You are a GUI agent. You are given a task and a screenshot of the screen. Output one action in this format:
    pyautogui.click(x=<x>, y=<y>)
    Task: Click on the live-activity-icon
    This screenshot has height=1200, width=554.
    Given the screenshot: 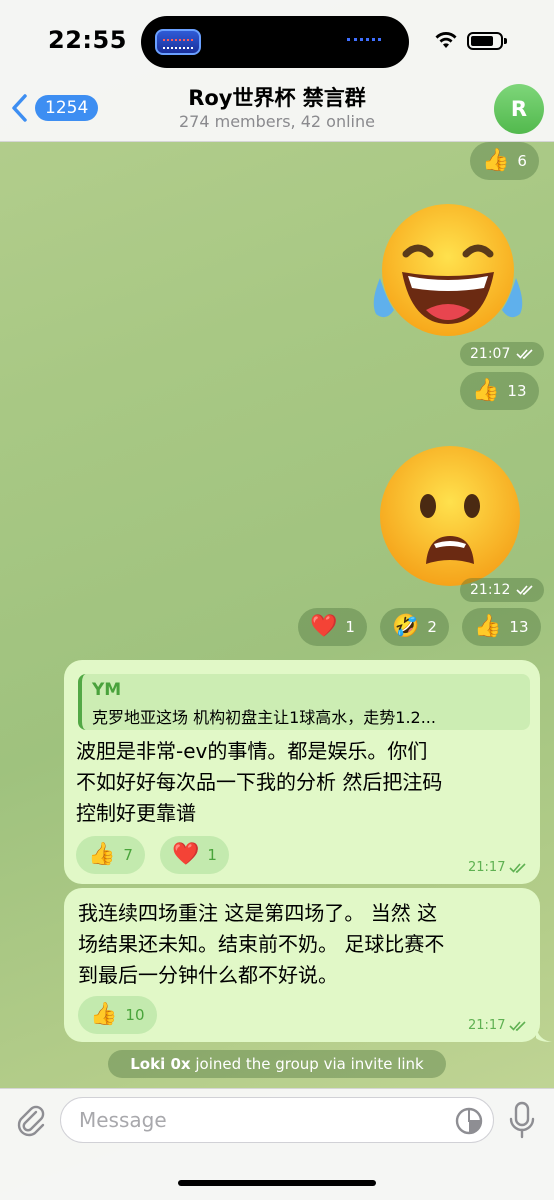 What is the action you would take?
    pyautogui.click(x=178, y=42)
    